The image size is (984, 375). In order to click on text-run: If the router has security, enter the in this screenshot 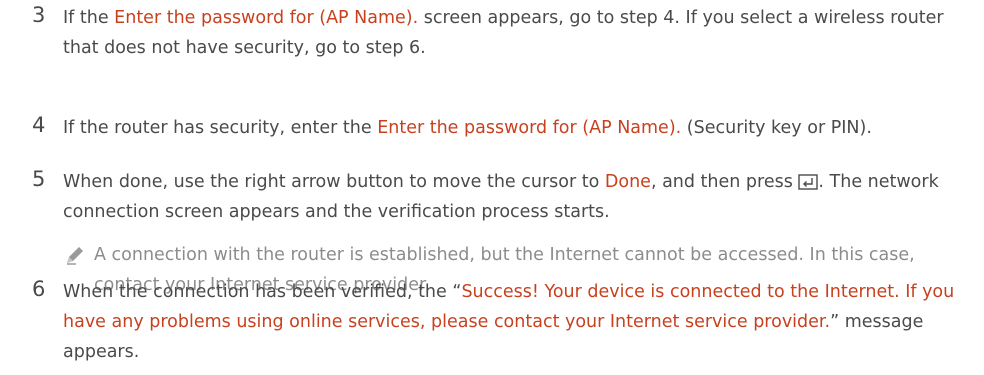, I will do `click(220, 128)`.